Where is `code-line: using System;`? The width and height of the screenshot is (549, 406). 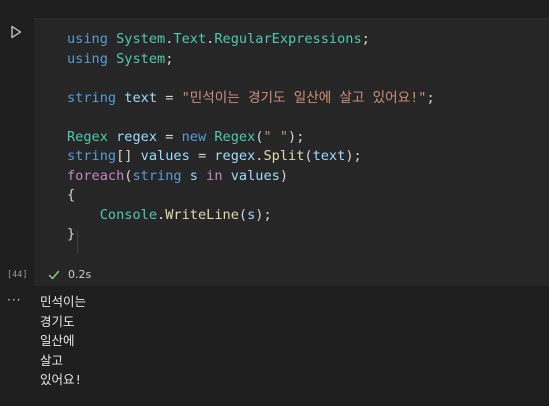
code-line: using System; is located at coordinates (251, 60).